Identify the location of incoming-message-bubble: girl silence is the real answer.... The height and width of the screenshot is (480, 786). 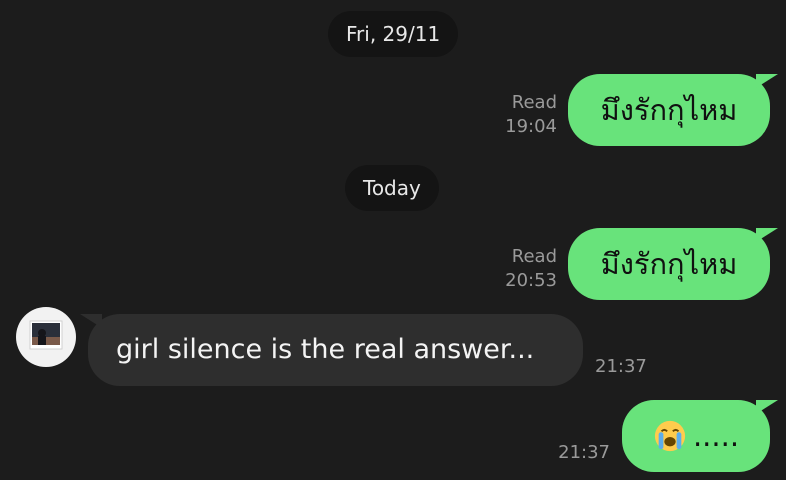
(331, 350).